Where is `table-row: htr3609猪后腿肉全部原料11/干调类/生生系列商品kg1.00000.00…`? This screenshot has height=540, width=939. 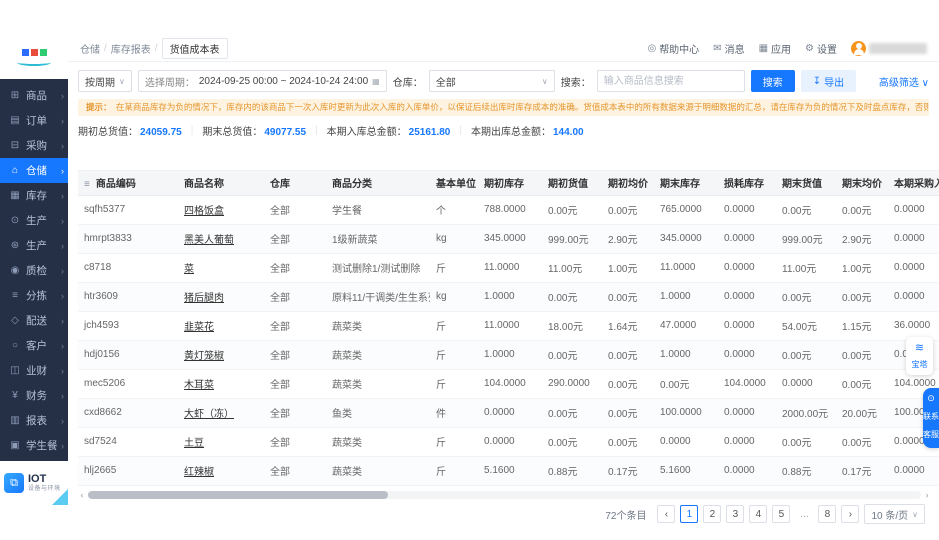
table-row: htr3609猪后腿肉全部原料11/干调类/生生系列商品kg1.00000.00… is located at coordinates (508, 297).